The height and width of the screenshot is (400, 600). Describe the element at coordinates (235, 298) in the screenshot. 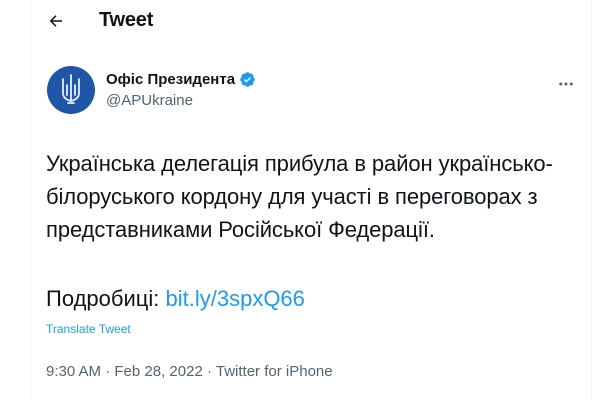

I see `tweet-link: bit.ly/3spxQ66` at that location.